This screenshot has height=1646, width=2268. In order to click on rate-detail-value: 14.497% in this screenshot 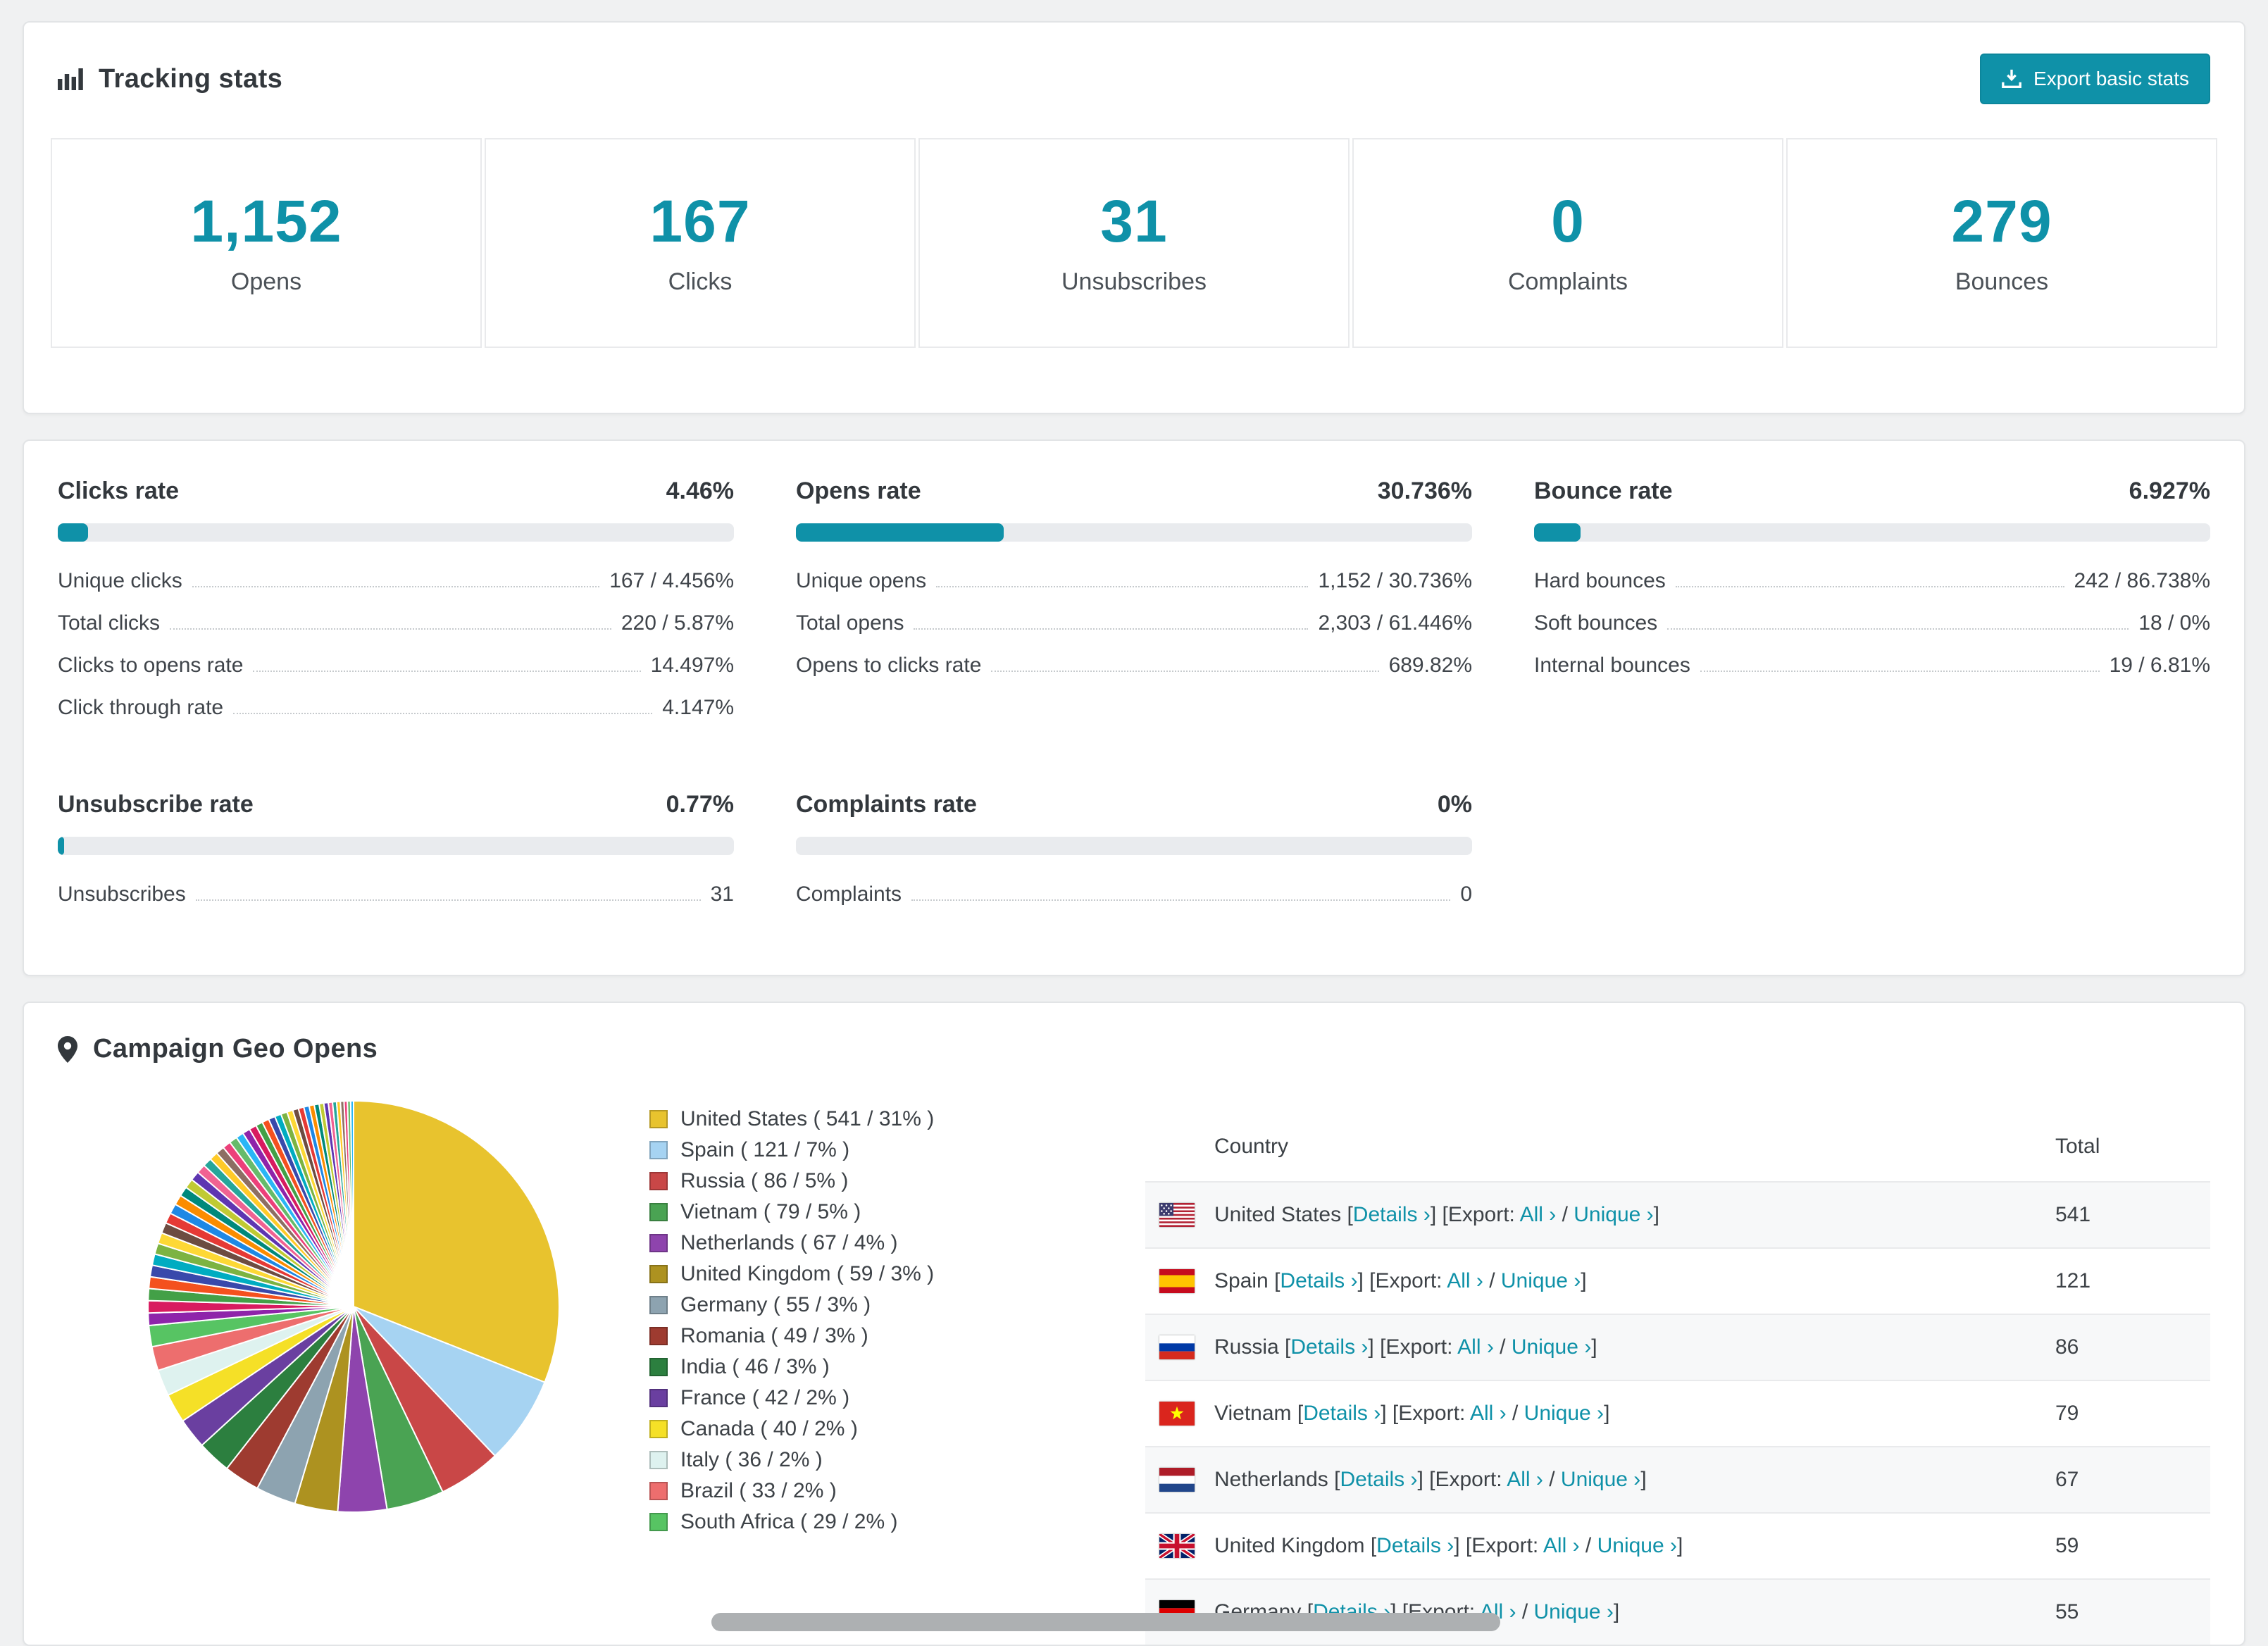, I will do `click(692, 666)`.